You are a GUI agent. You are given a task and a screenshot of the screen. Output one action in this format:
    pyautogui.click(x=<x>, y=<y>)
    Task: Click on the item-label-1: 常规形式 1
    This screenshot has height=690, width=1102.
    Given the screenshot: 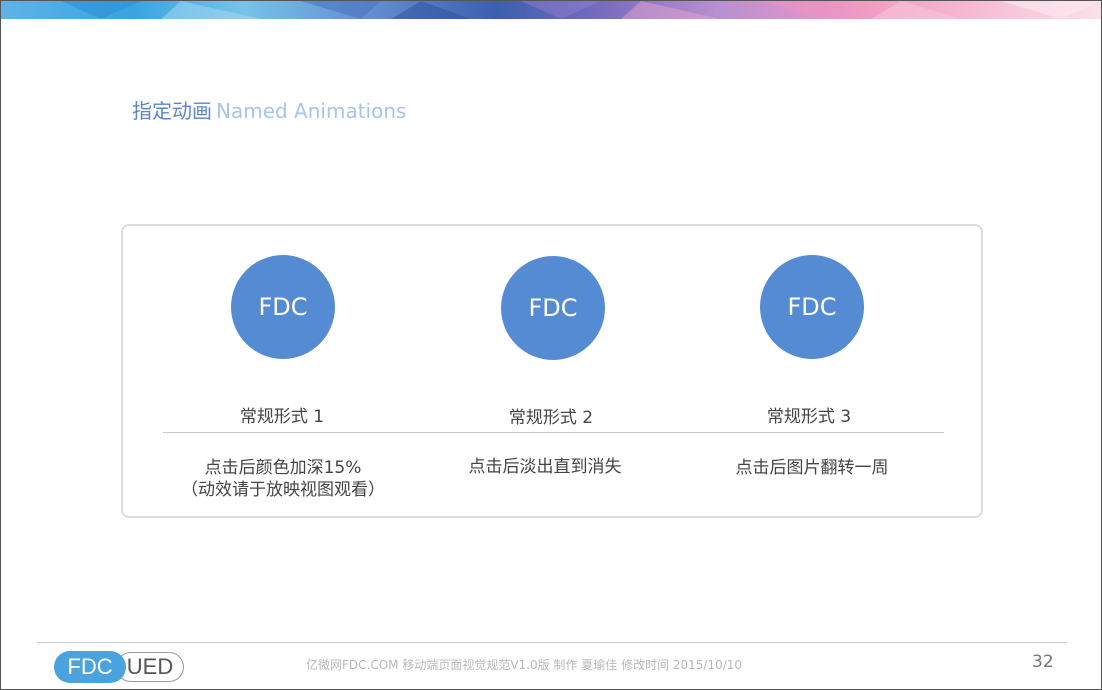 What is the action you would take?
    pyautogui.click(x=282, y=417)
    